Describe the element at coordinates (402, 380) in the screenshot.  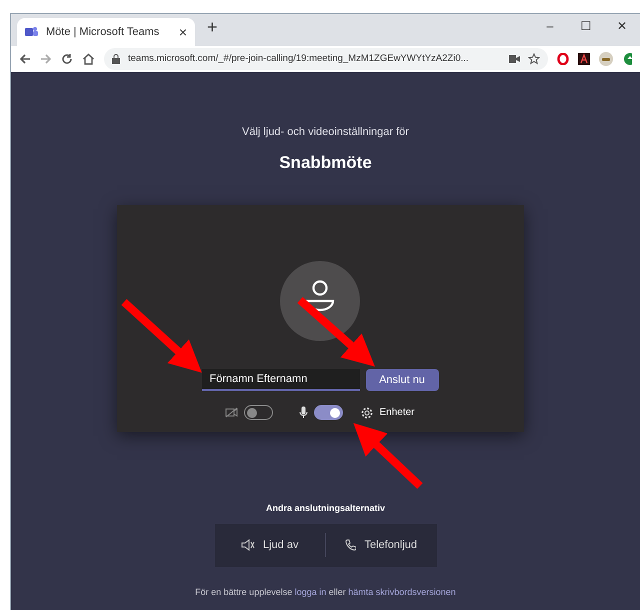
I see `join-button: Anslut nu` at that location.